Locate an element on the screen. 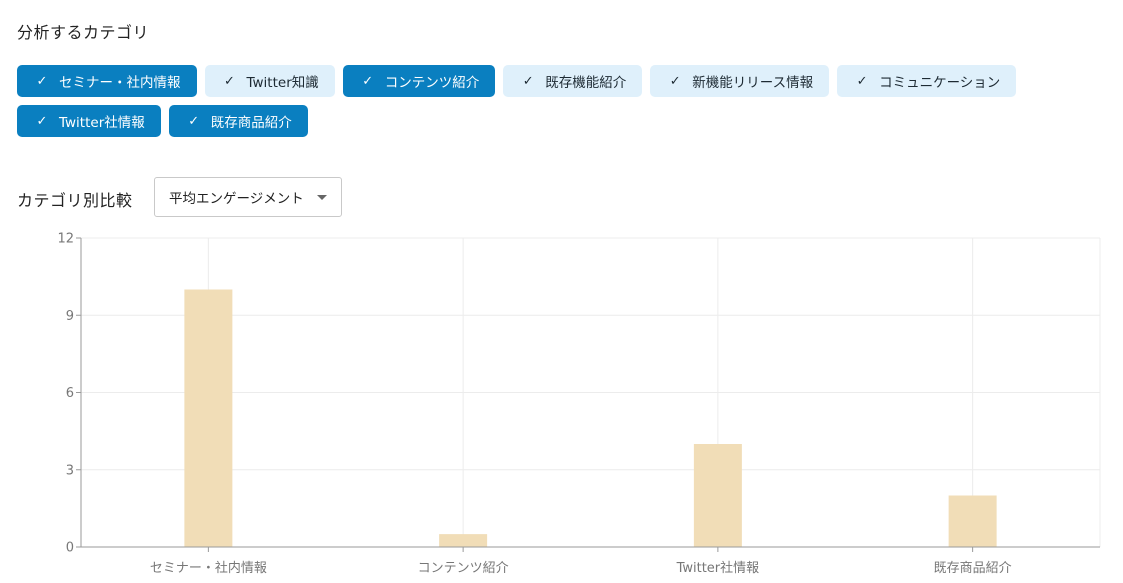  caret-down-icon is located at coordinates (322, 197).